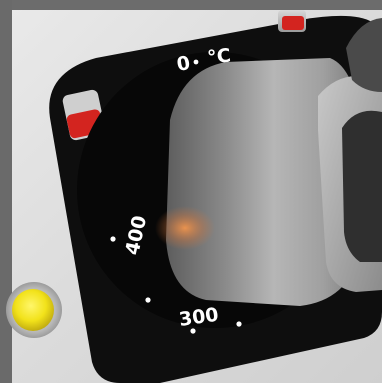  I want to click on top-switch, so click(292, 21).